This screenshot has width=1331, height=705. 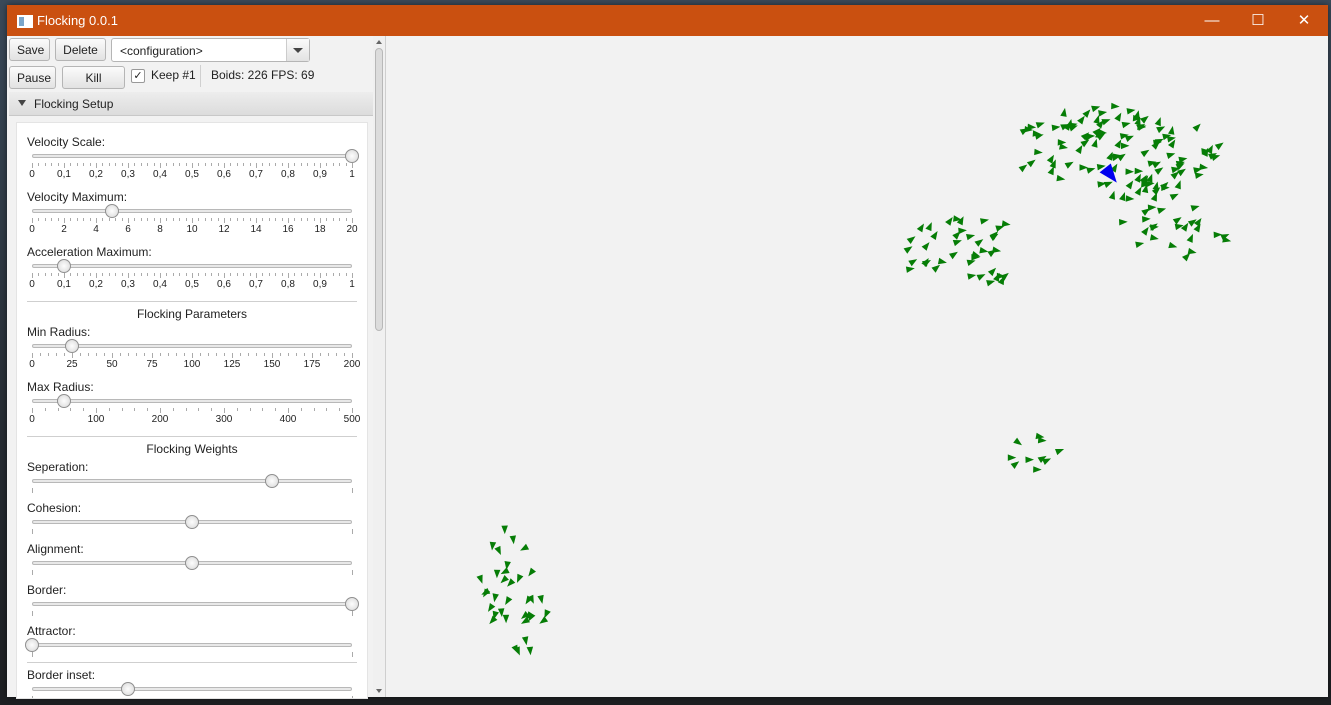 I want to click on slider: 0 25 50 75 100 125 150 175 200, so click(x=194, y=354).